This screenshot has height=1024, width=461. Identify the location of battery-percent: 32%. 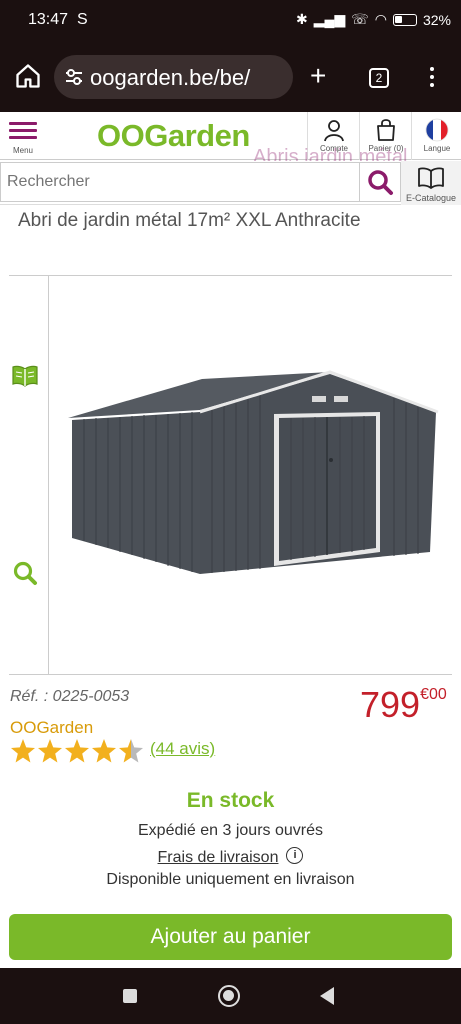
(436, 19).